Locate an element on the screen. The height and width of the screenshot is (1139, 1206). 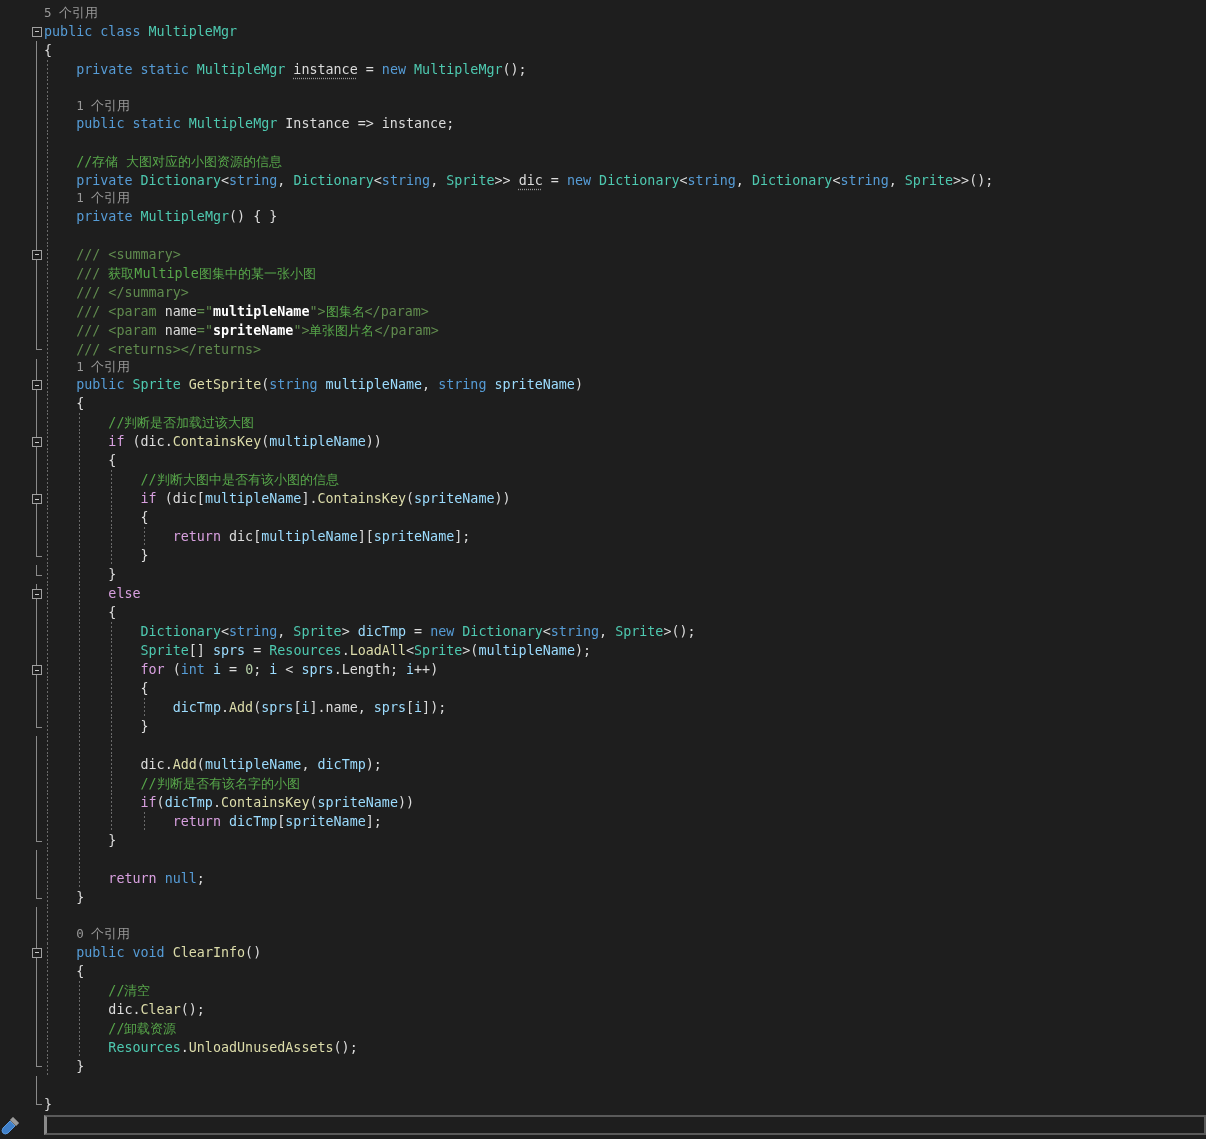
code-line: /// </summary> is located at coordinates (132, 292).